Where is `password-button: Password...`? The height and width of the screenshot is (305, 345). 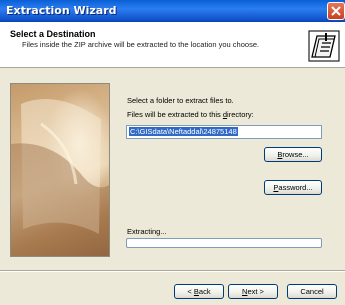 password-button: Password... is located at coordinates (293, 187).